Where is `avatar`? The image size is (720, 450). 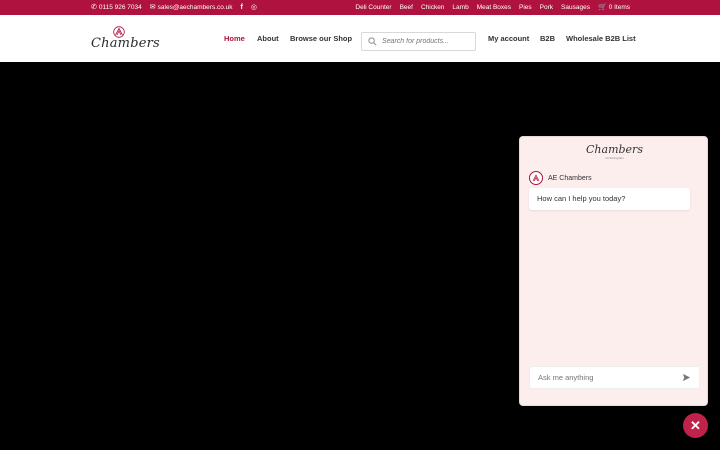 avatar is located at coordinates (536, 178).